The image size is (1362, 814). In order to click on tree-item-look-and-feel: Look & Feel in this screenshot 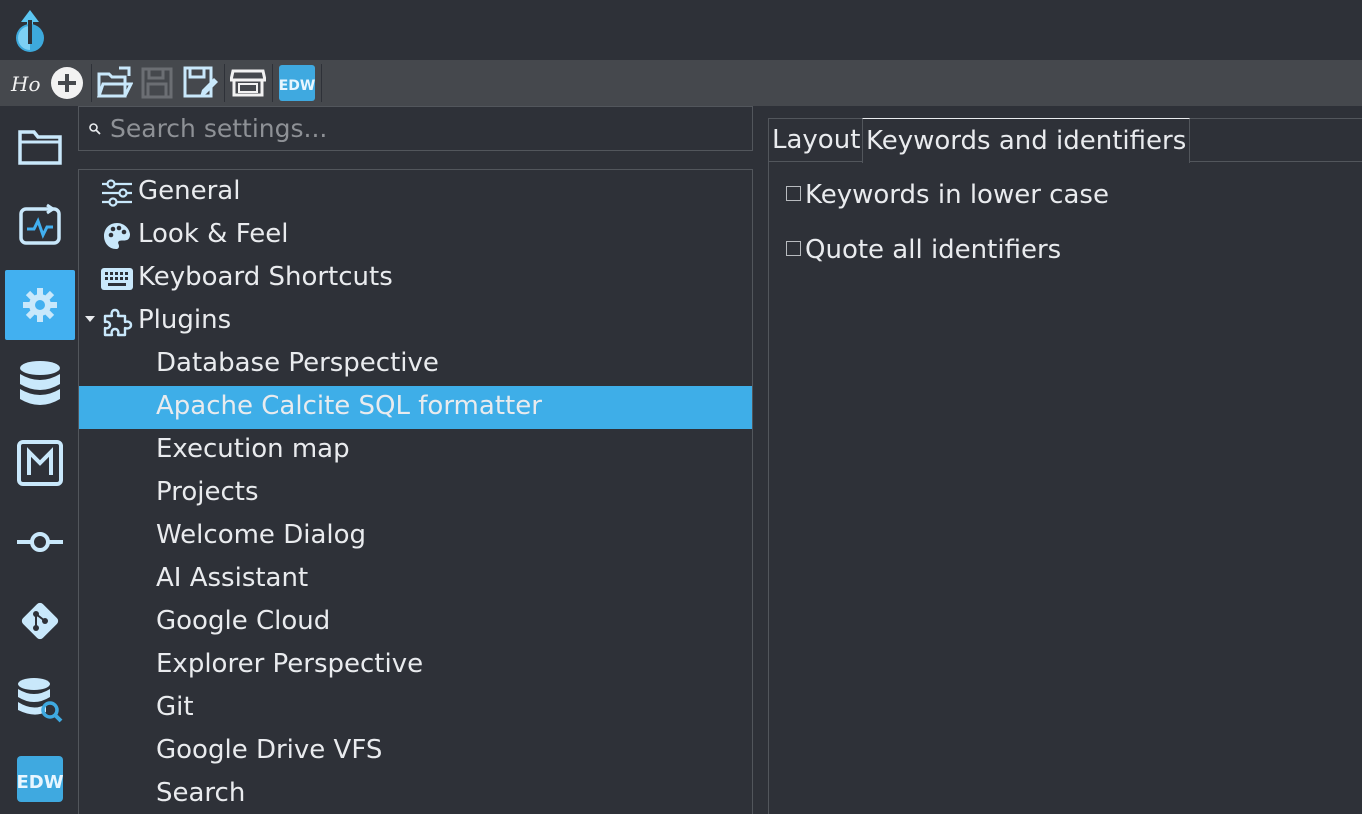, I will do `click(415, 235)`.